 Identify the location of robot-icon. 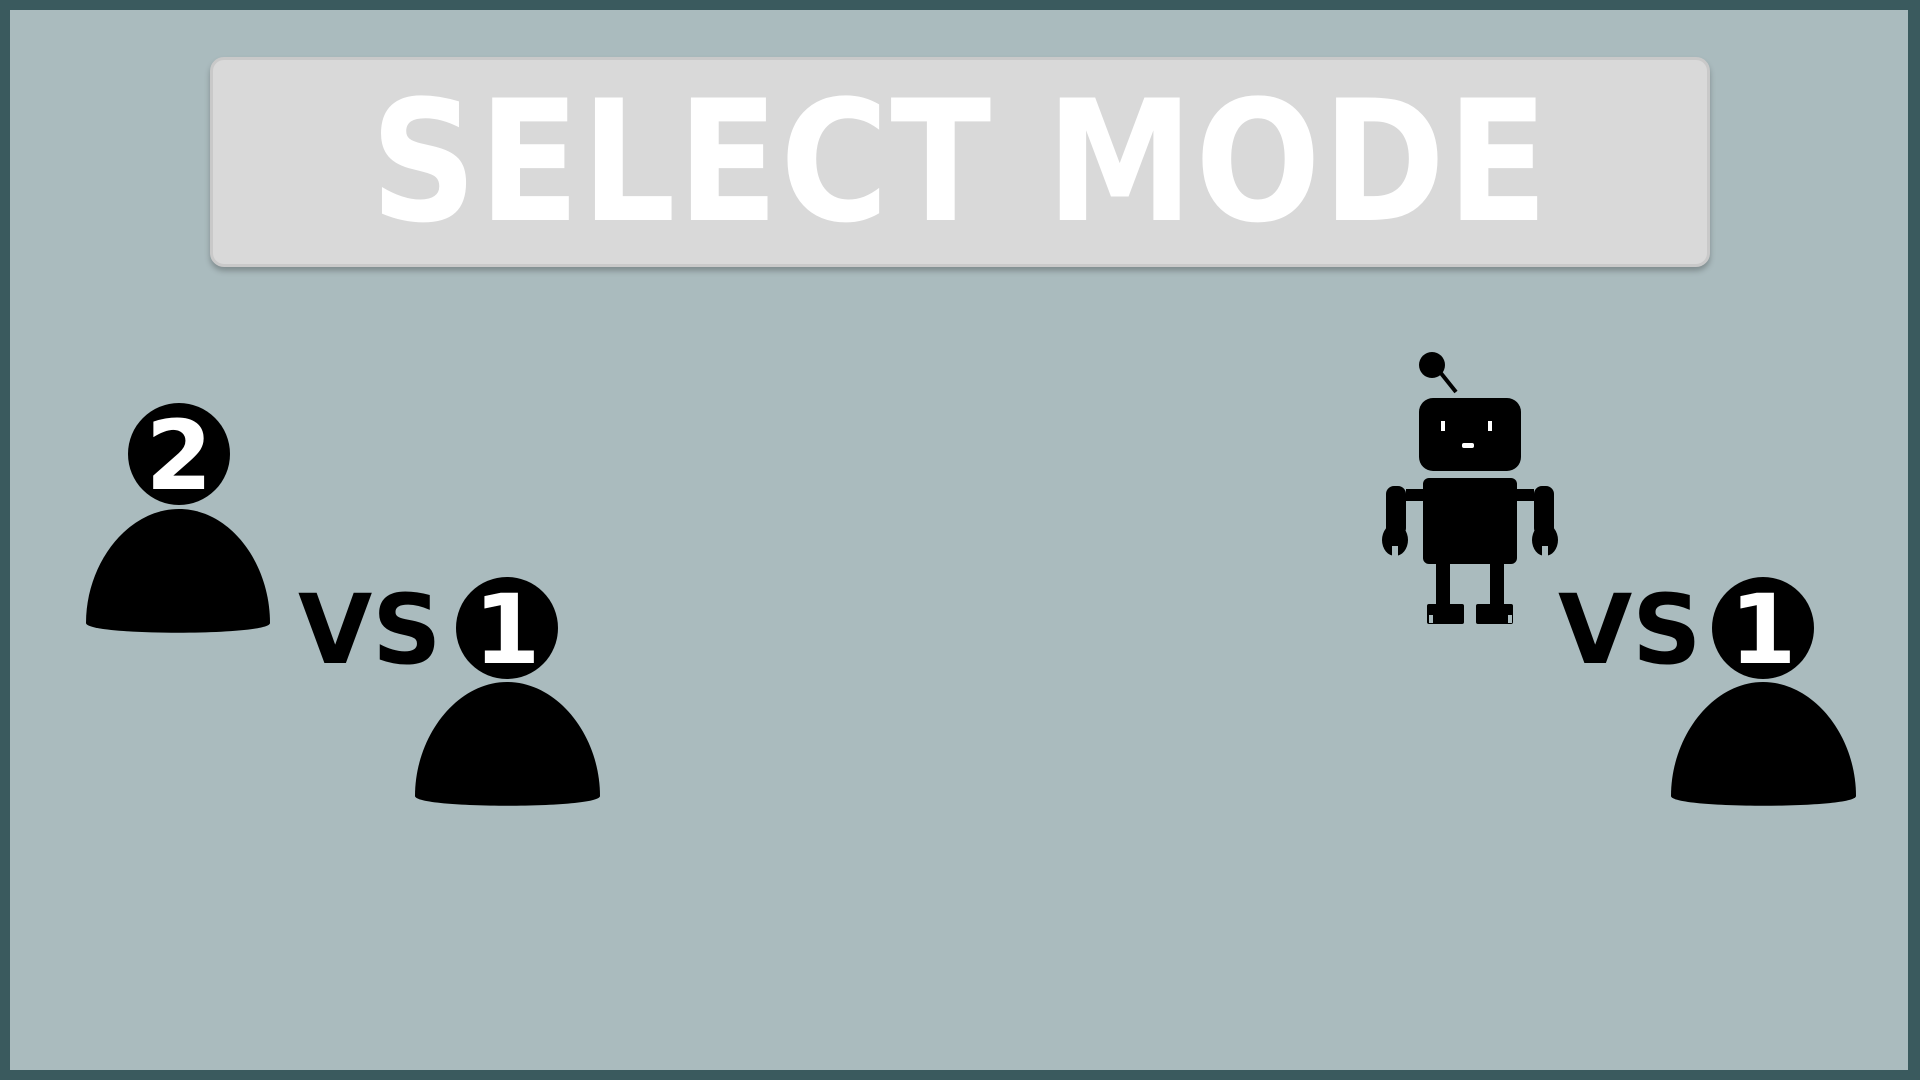
(1470, 488).